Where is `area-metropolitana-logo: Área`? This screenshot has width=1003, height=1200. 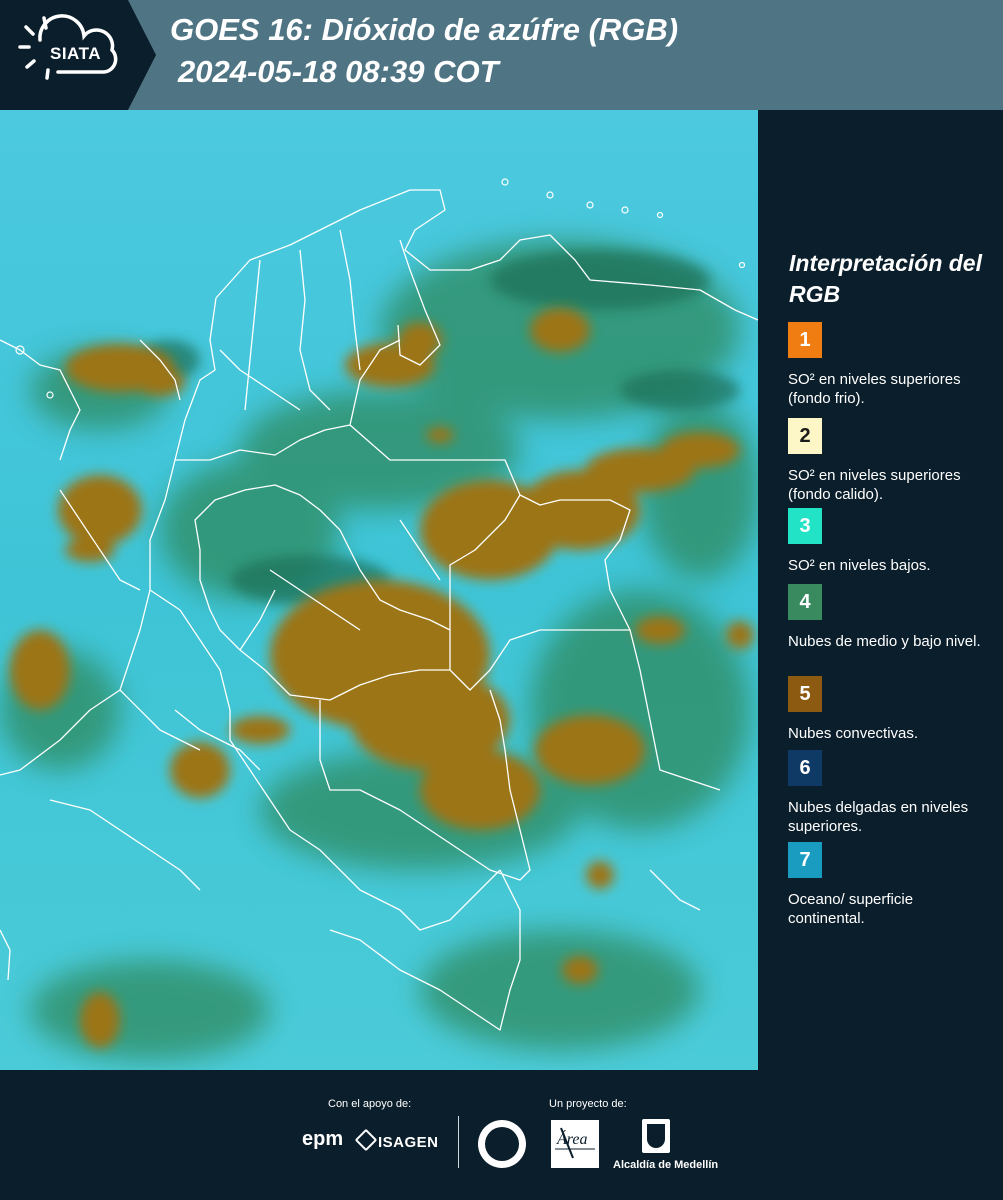
area-metropolitana-logo: Área is located at coordinates (575, 1144).